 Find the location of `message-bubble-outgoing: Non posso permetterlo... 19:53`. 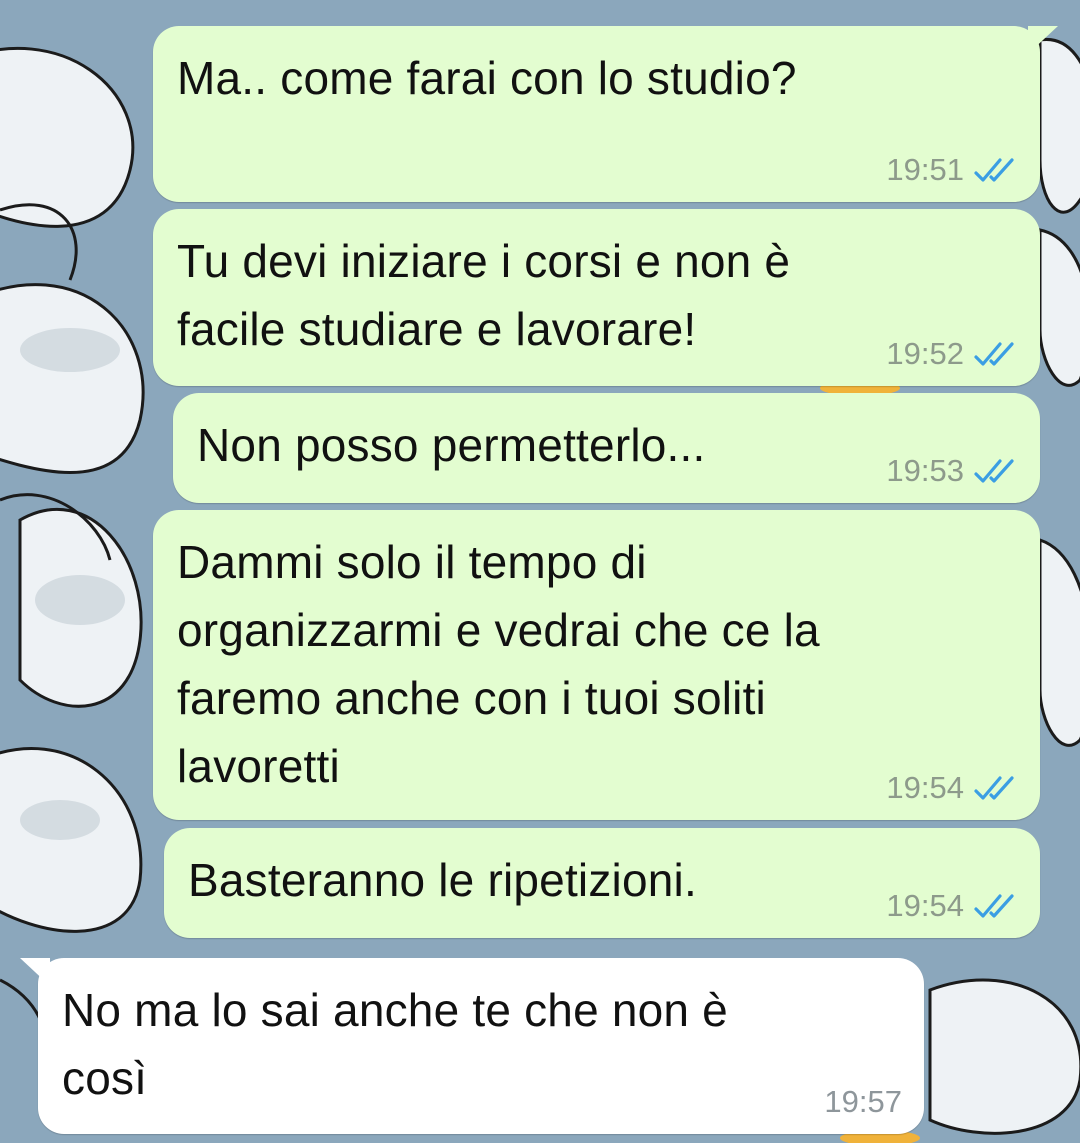

message-bubble-outgoing: Non posso permetterlo... 19:53 is located at coordinates (606, 448).